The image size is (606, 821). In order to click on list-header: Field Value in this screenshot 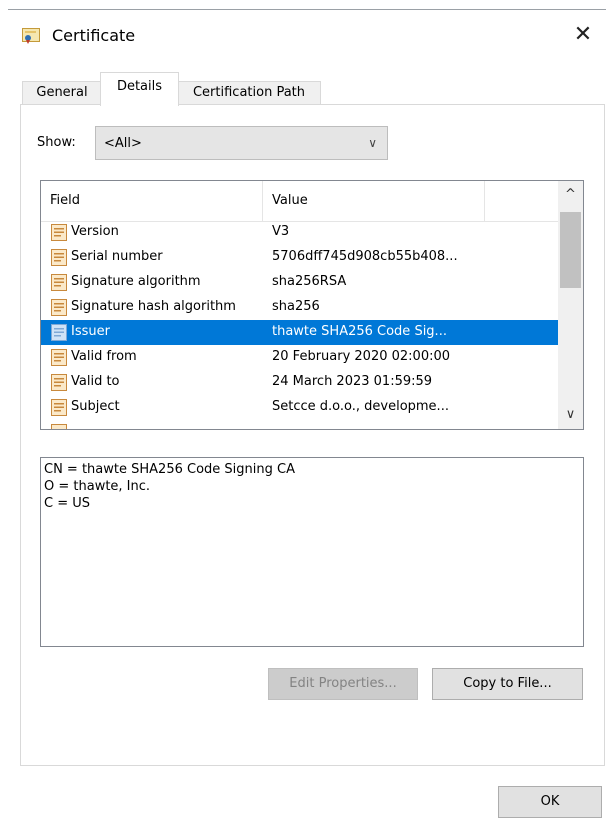, I will do `click(300, 201)`.